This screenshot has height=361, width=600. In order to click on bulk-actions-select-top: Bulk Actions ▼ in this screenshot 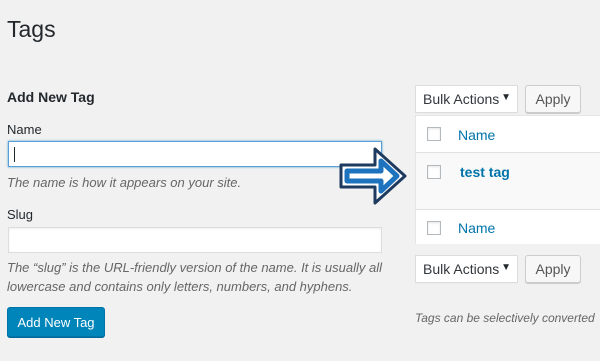, I will do `click(466, 99)`.